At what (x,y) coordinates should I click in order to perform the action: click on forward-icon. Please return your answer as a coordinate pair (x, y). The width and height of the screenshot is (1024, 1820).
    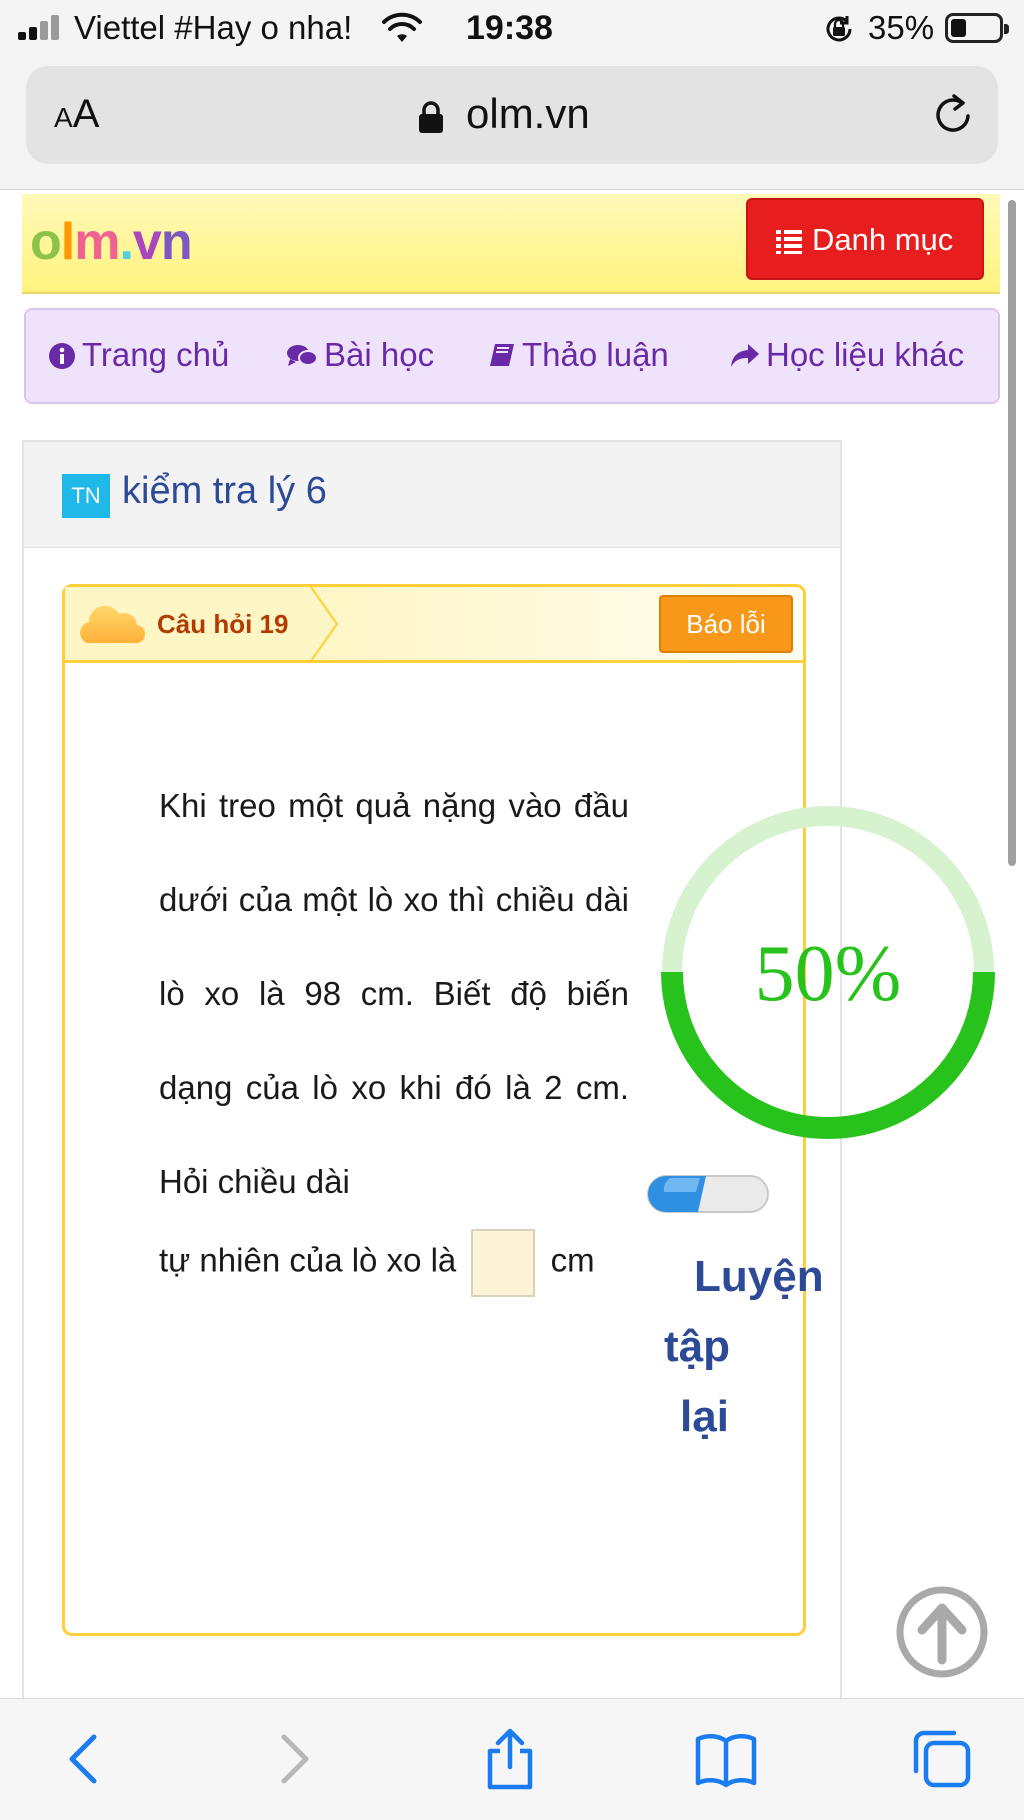
    Looking at the image, I should click on (294, 1759).